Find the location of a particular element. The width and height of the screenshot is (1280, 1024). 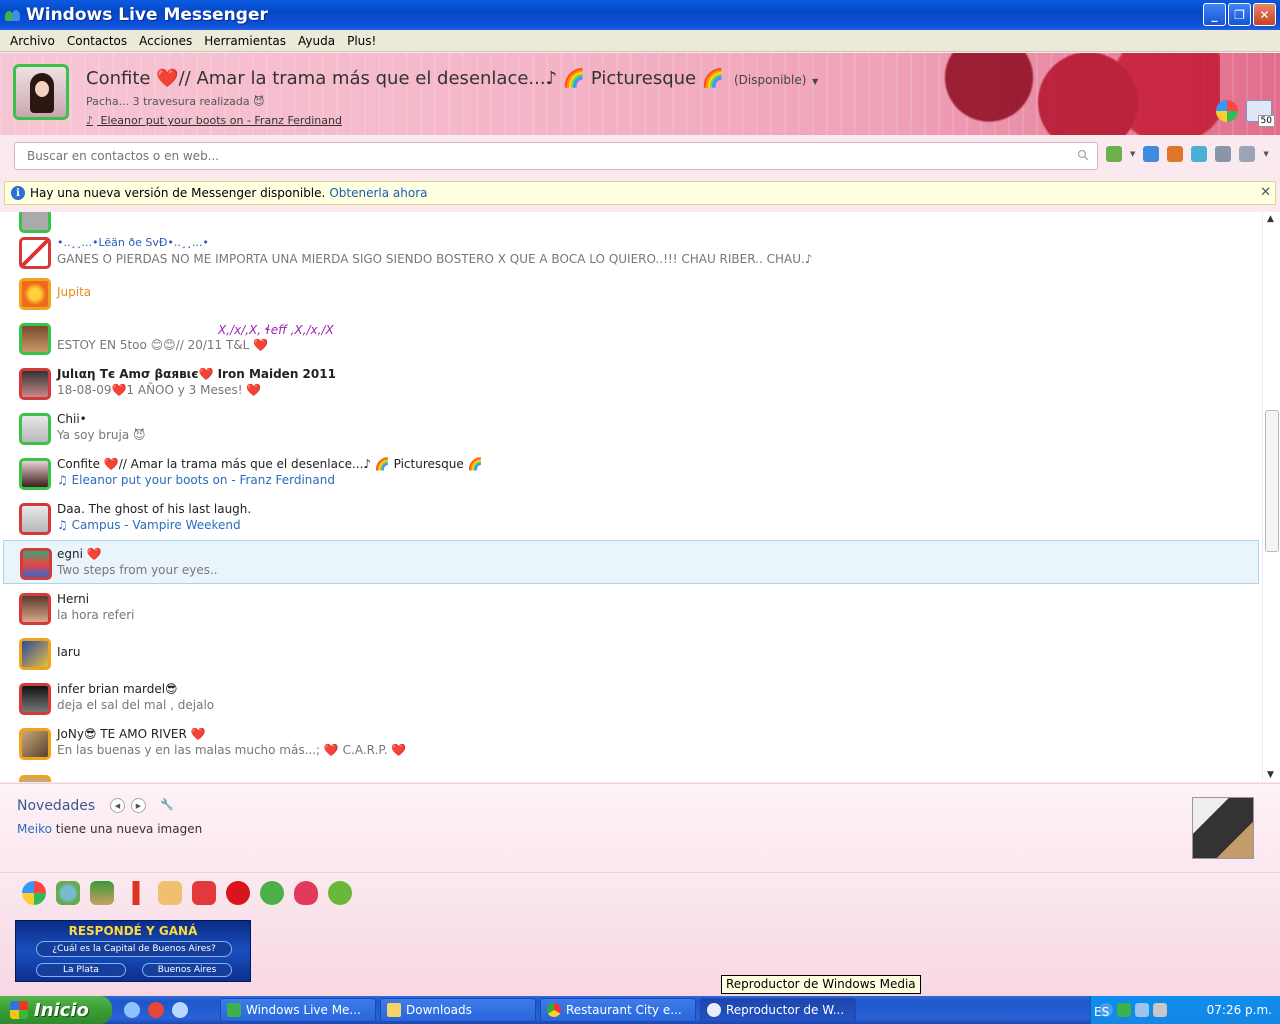

update-link: Obtenerla ahora is located at coordinates (378, 193).